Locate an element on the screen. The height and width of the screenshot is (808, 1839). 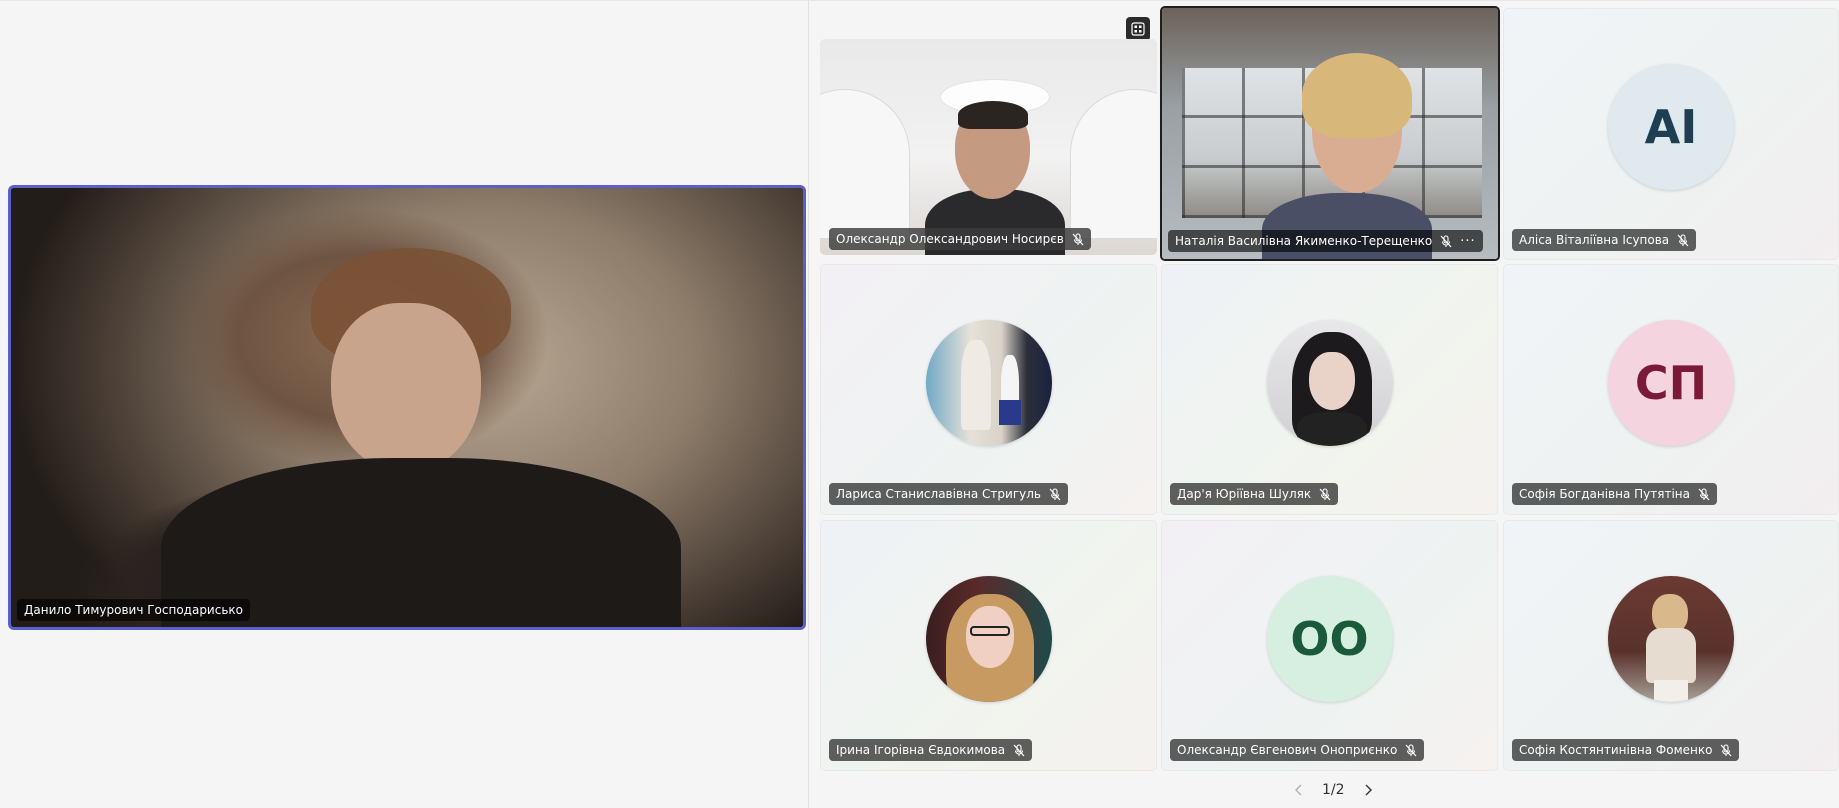
avatar-initials: АІ is located at coordinates (1671, 127).